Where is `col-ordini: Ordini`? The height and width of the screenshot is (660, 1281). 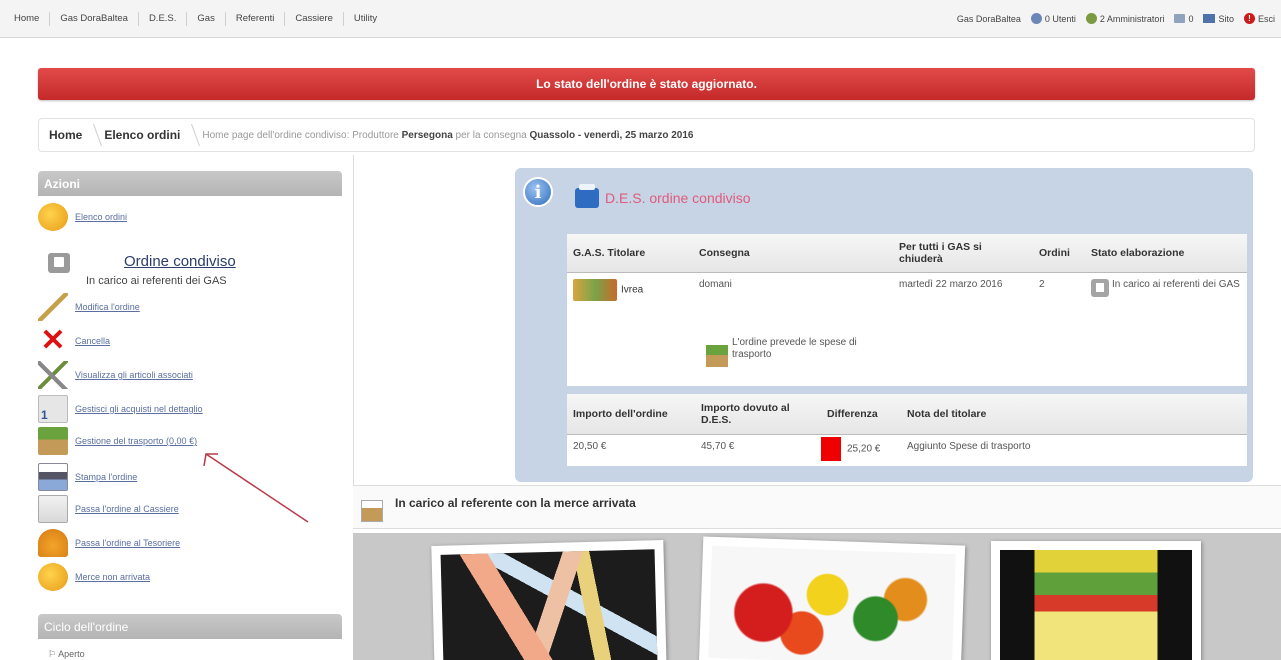
col-ordini: Ordini is located at coordinates (1059, 253).